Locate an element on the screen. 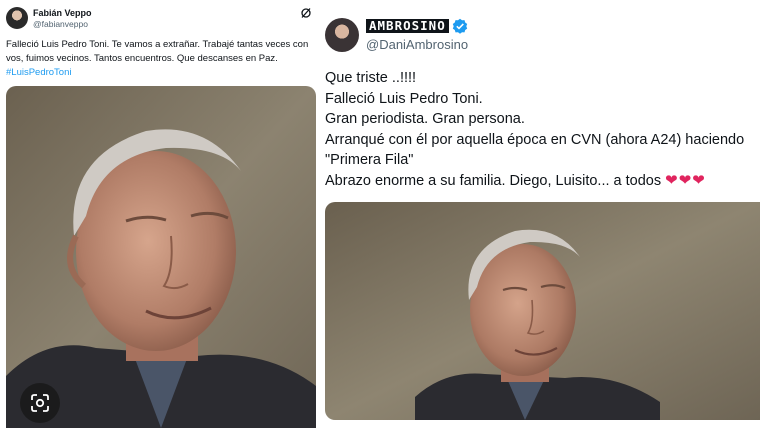 The width and height of the screenshot is (760, 428). google-lens-button is located at coordinates (40, 403).